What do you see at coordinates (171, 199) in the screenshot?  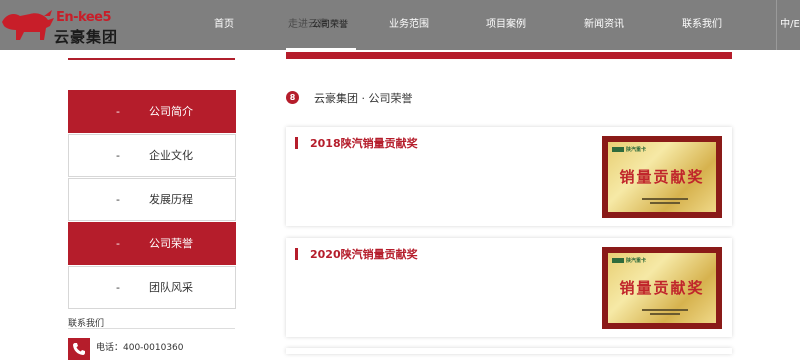 I see `sidebar-item-label: 发展历程` at bounding box center [171, 199].